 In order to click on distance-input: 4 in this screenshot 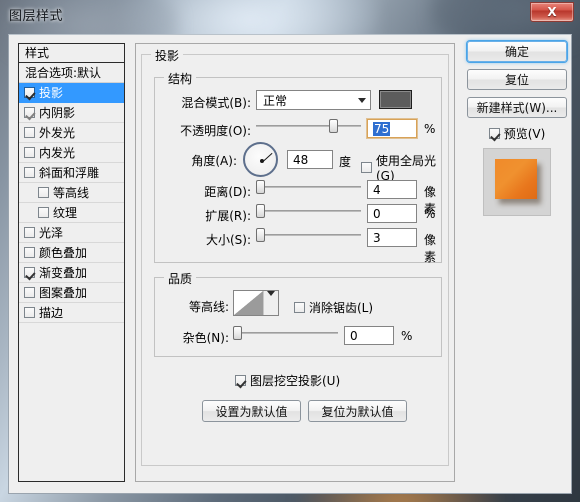, I will do `click(392, 189)`.